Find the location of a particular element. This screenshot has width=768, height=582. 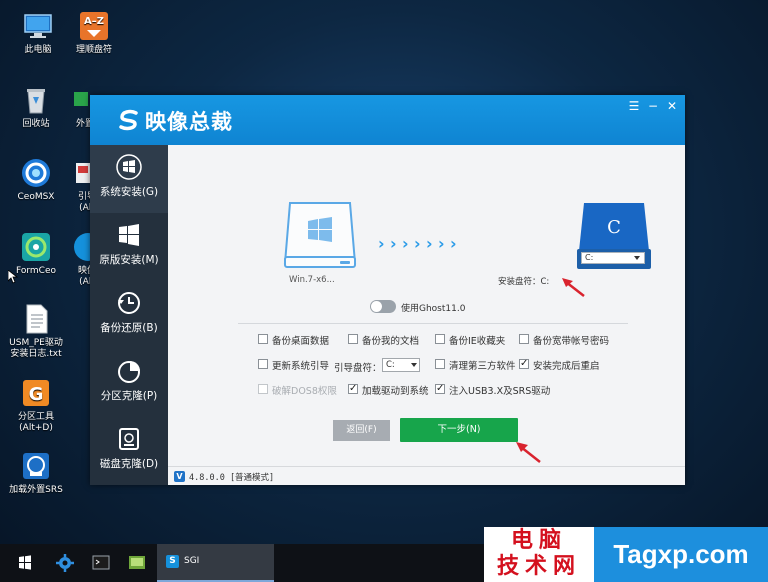

sidebar-item-original-install: 原版安装(M) is located at coordinates (129, 247).